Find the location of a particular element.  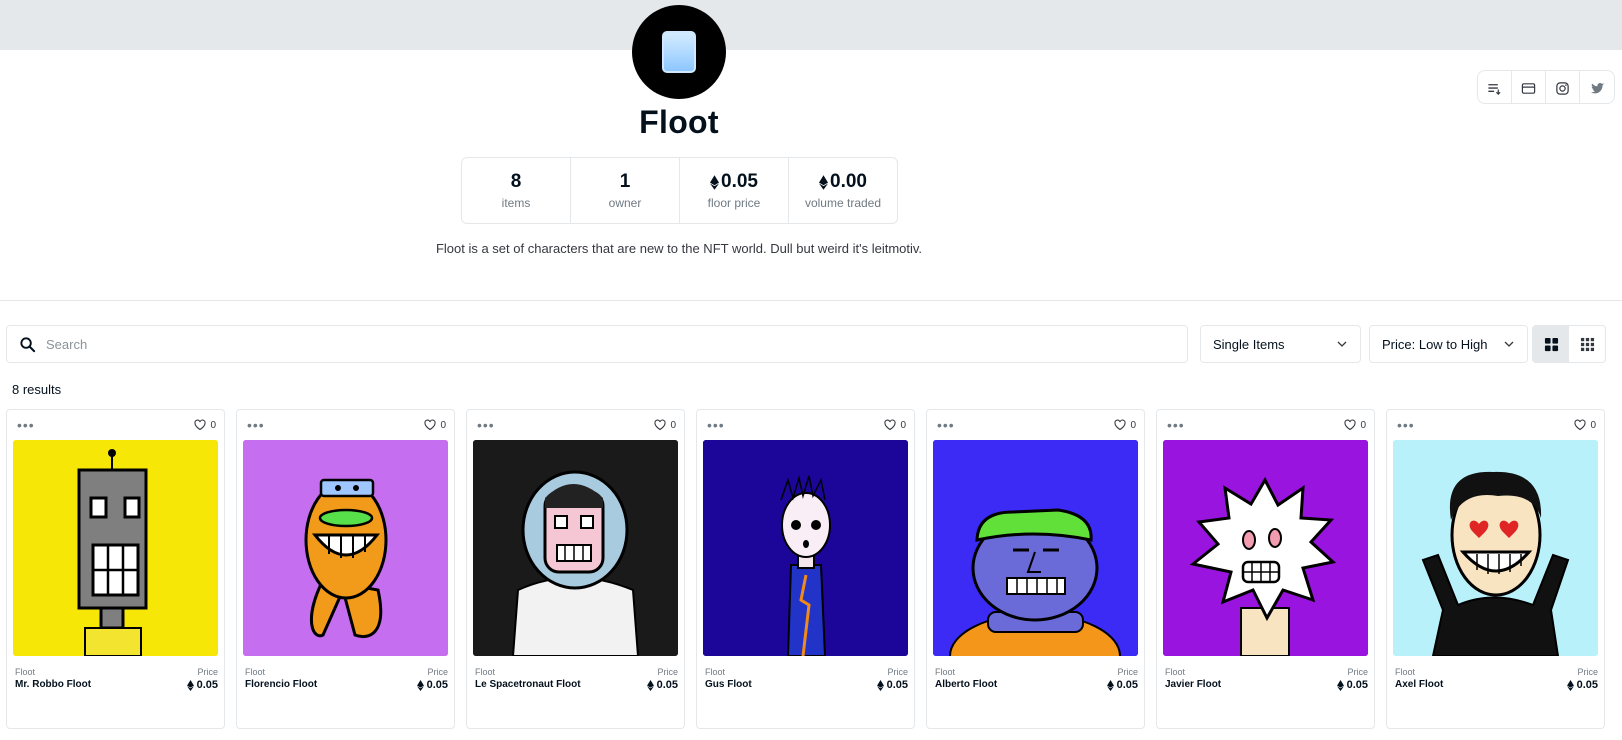

item-card: ••• 0 Floot Price Florencio Floot 0.05 is located at coordinates (345, 569).